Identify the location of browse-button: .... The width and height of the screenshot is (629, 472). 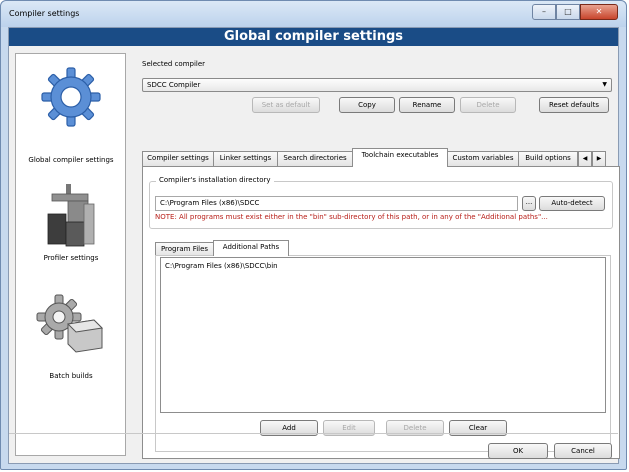
(529, 203).